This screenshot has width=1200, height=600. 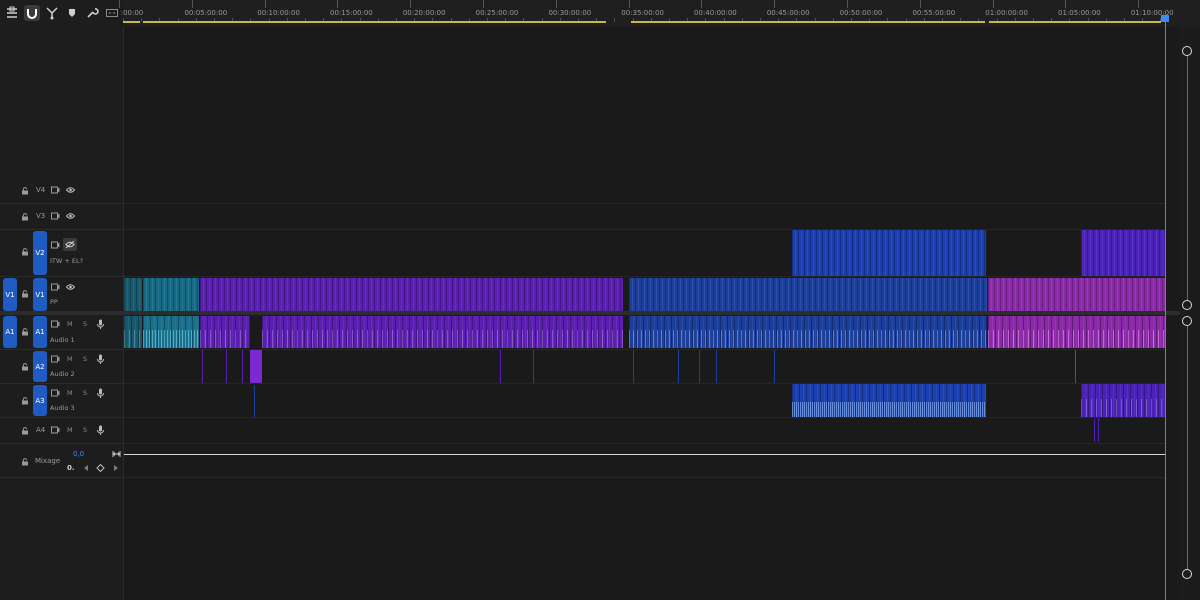 I want to click on track-target-v2: V2, so click(x=40, y=253).